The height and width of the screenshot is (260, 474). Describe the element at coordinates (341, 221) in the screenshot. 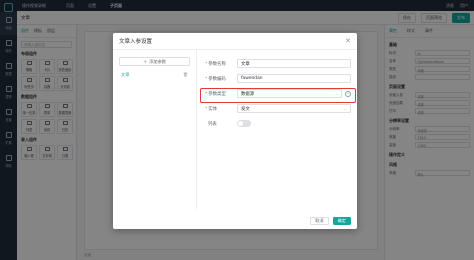

I see `ok-button: 确定` at that location.